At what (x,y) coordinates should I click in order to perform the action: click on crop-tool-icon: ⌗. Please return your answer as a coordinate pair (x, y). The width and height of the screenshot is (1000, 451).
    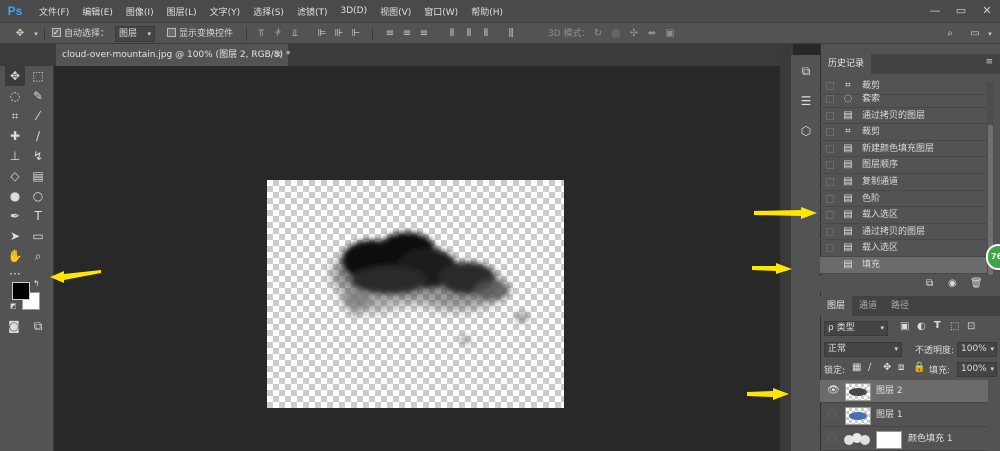
    Looking at the image, I should click on (15, 116).